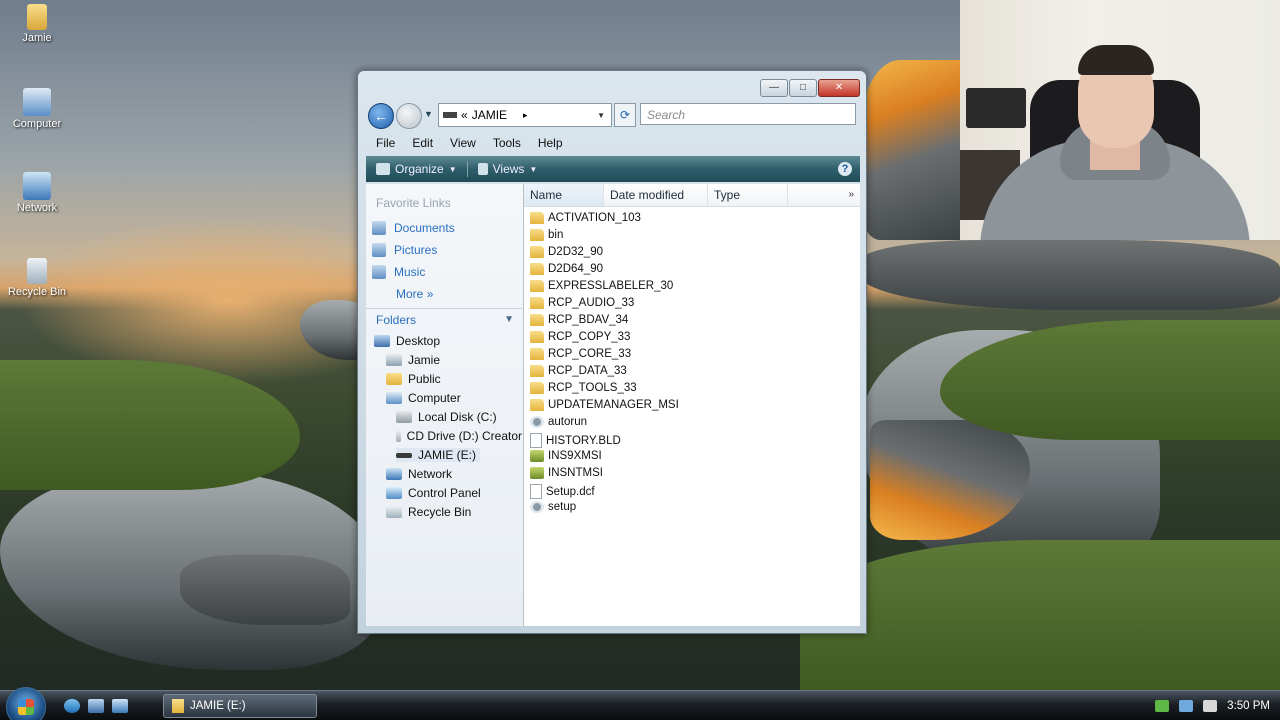 The width and height of the screenshot is (1280, 720). Describe the element at coordinates (489, 115) in the screenshot. I see `address-crumb: JAMIE` at that location.